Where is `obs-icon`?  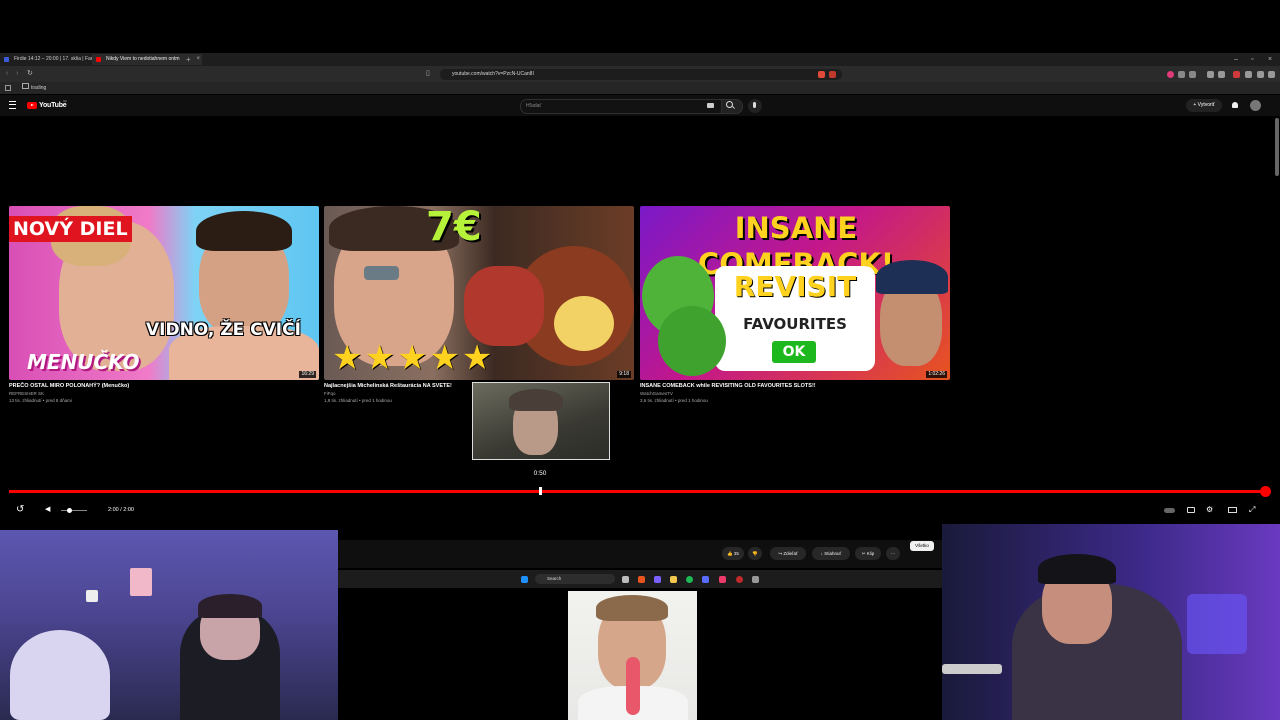 obs-icon is located at coordinates (739, 579).